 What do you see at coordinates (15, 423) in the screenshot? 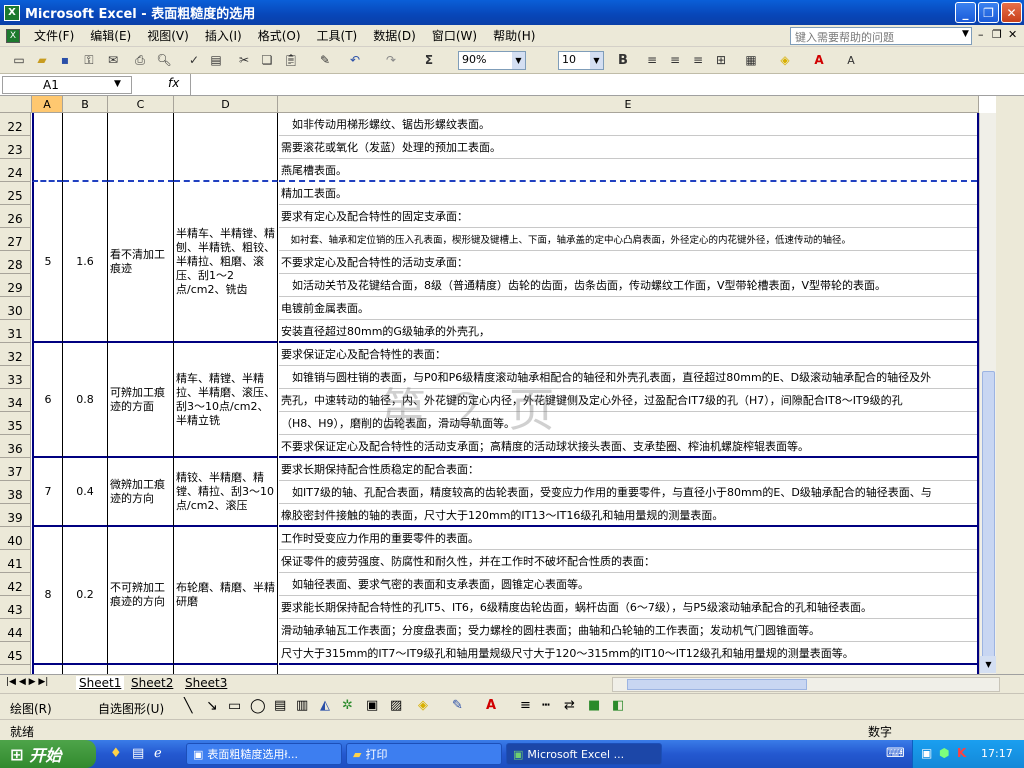
I see `row-header: 35` at bounding box center [15, 423].